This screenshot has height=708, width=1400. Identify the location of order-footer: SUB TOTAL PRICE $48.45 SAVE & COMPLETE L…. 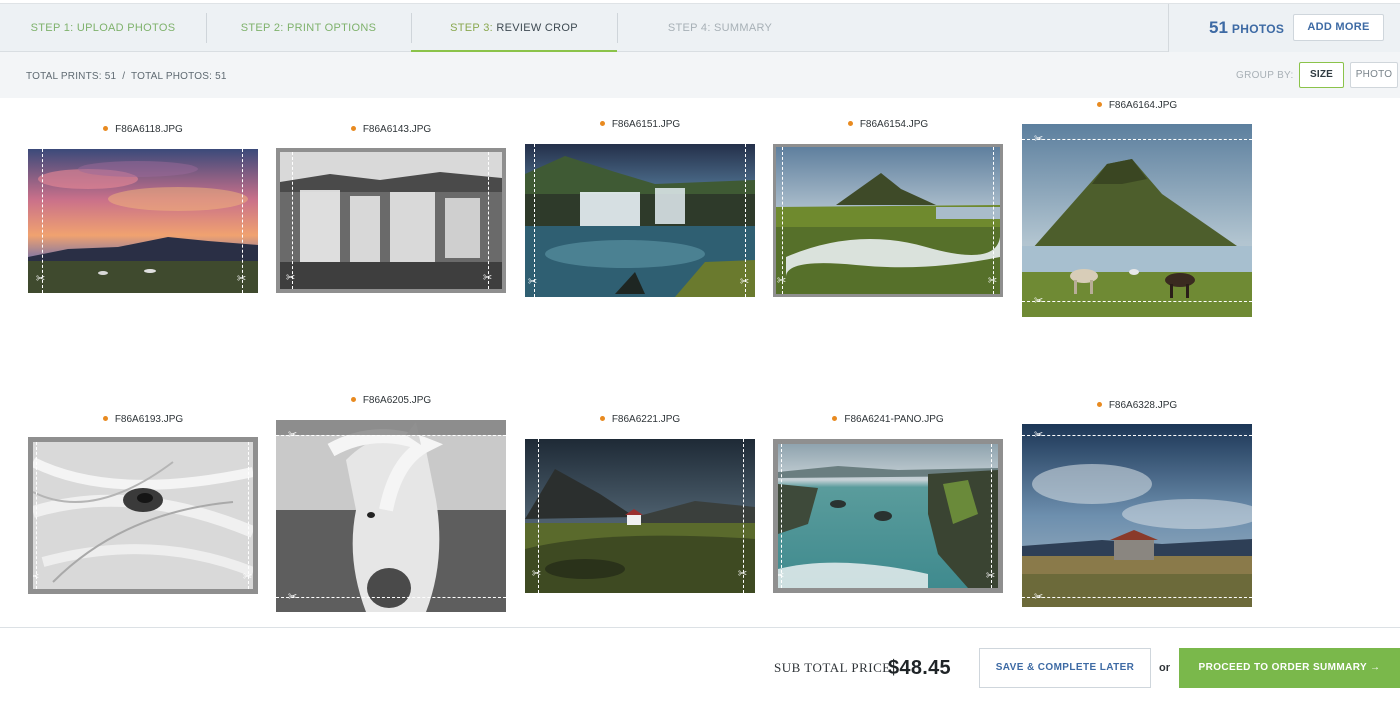
(700, 657).